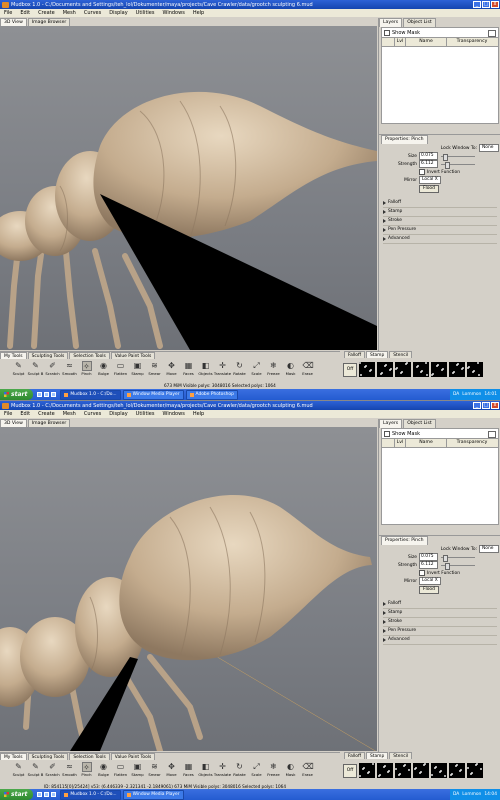 The image size is (500, 800). Describe the element at coordinates (290, 769) in the screenshot. I see `tool-mask-button: ◐ Mask` at that location.